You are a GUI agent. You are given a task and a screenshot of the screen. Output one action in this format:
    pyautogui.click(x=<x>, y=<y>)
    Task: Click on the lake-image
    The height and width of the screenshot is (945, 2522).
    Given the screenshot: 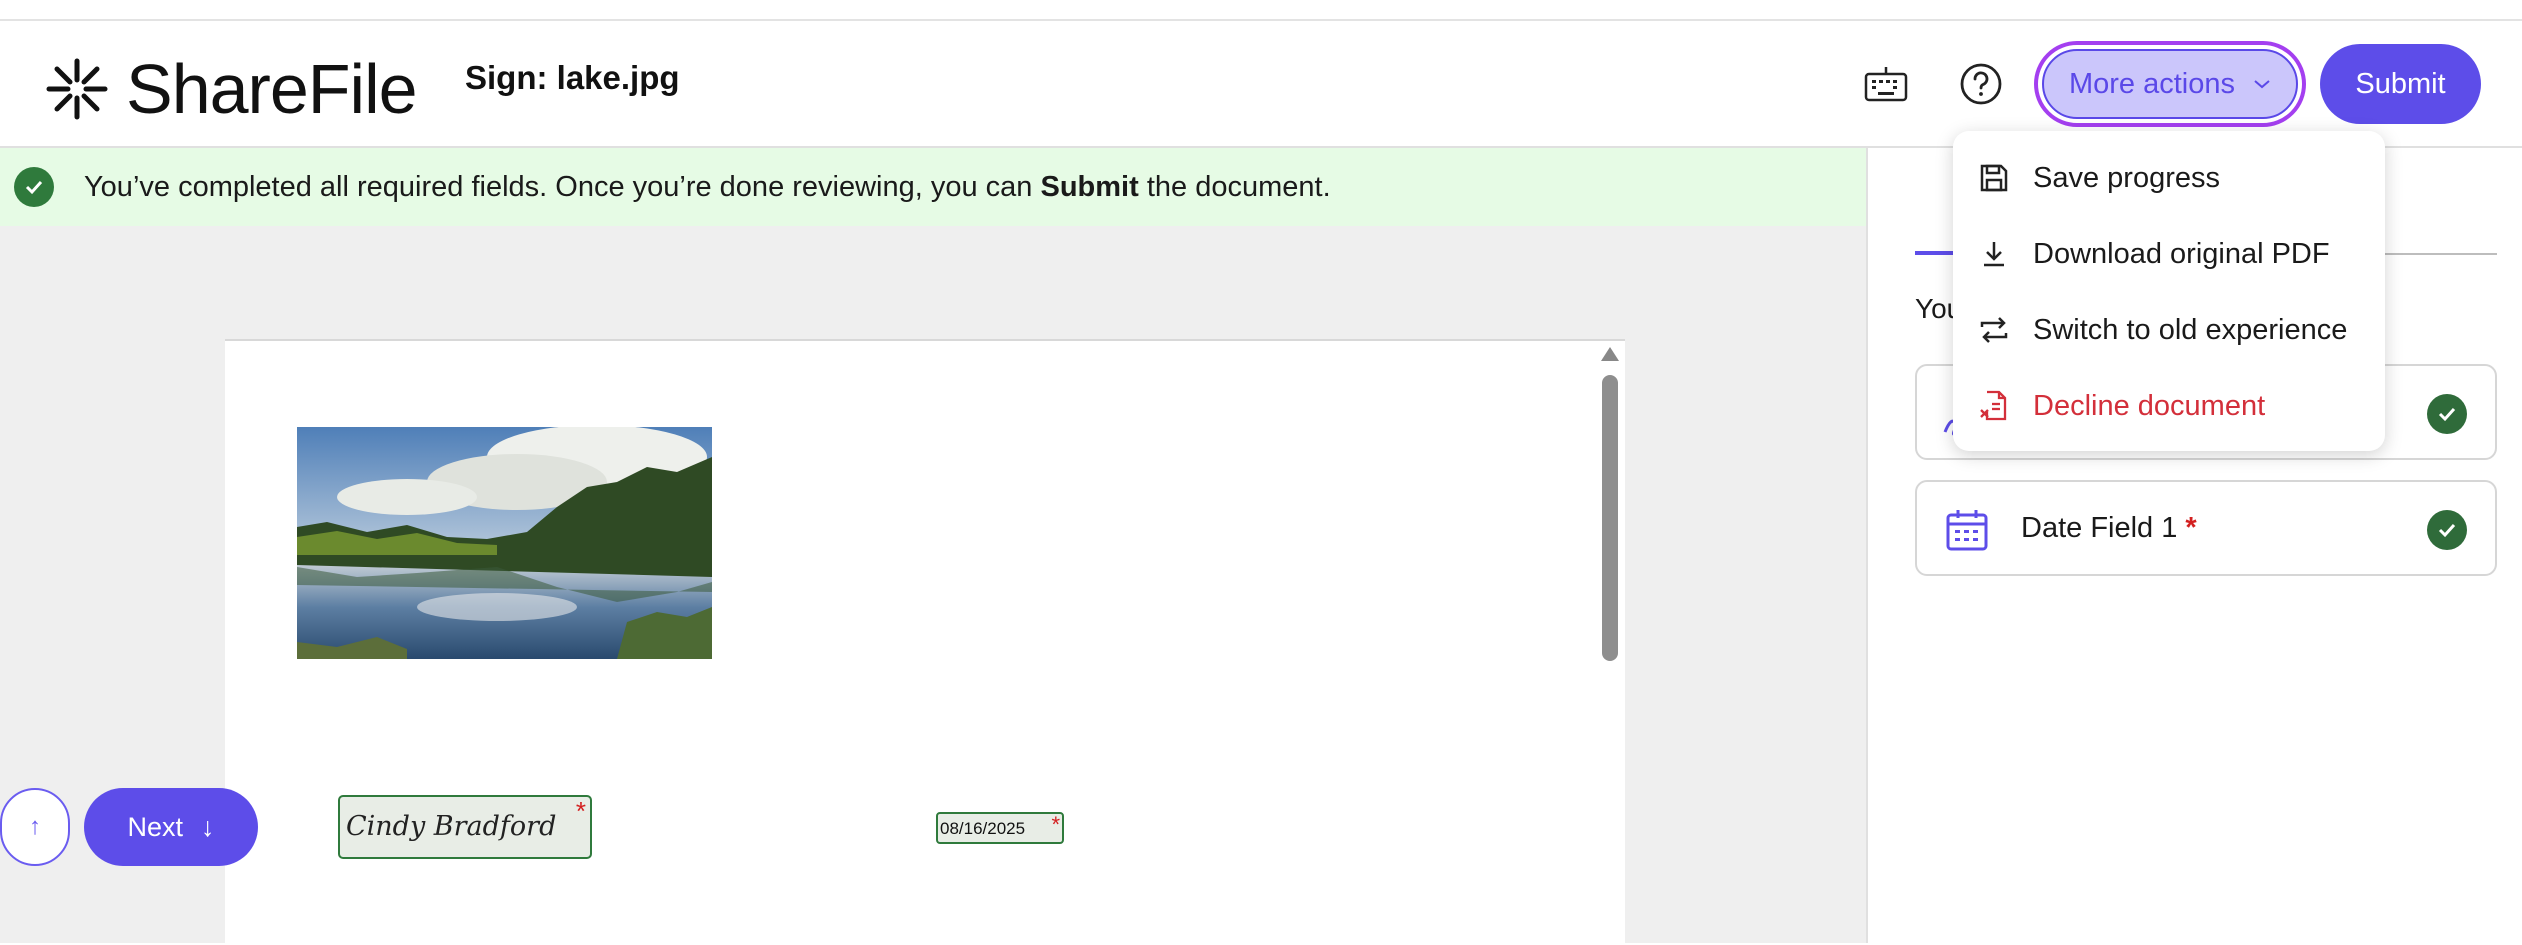 What is the action you would take?
    pyautogui.click(x=504, y=543)
    